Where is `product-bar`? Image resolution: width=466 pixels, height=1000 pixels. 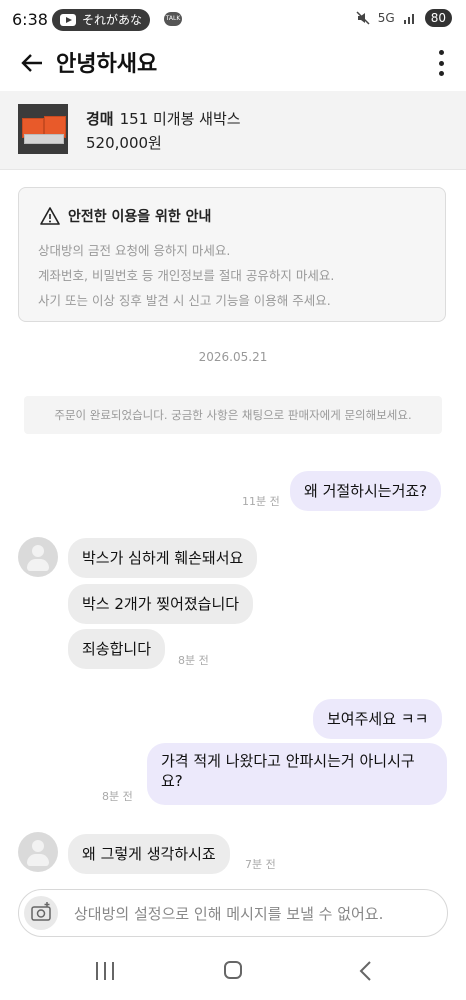
product-bar is located at coordinates (233, 130).